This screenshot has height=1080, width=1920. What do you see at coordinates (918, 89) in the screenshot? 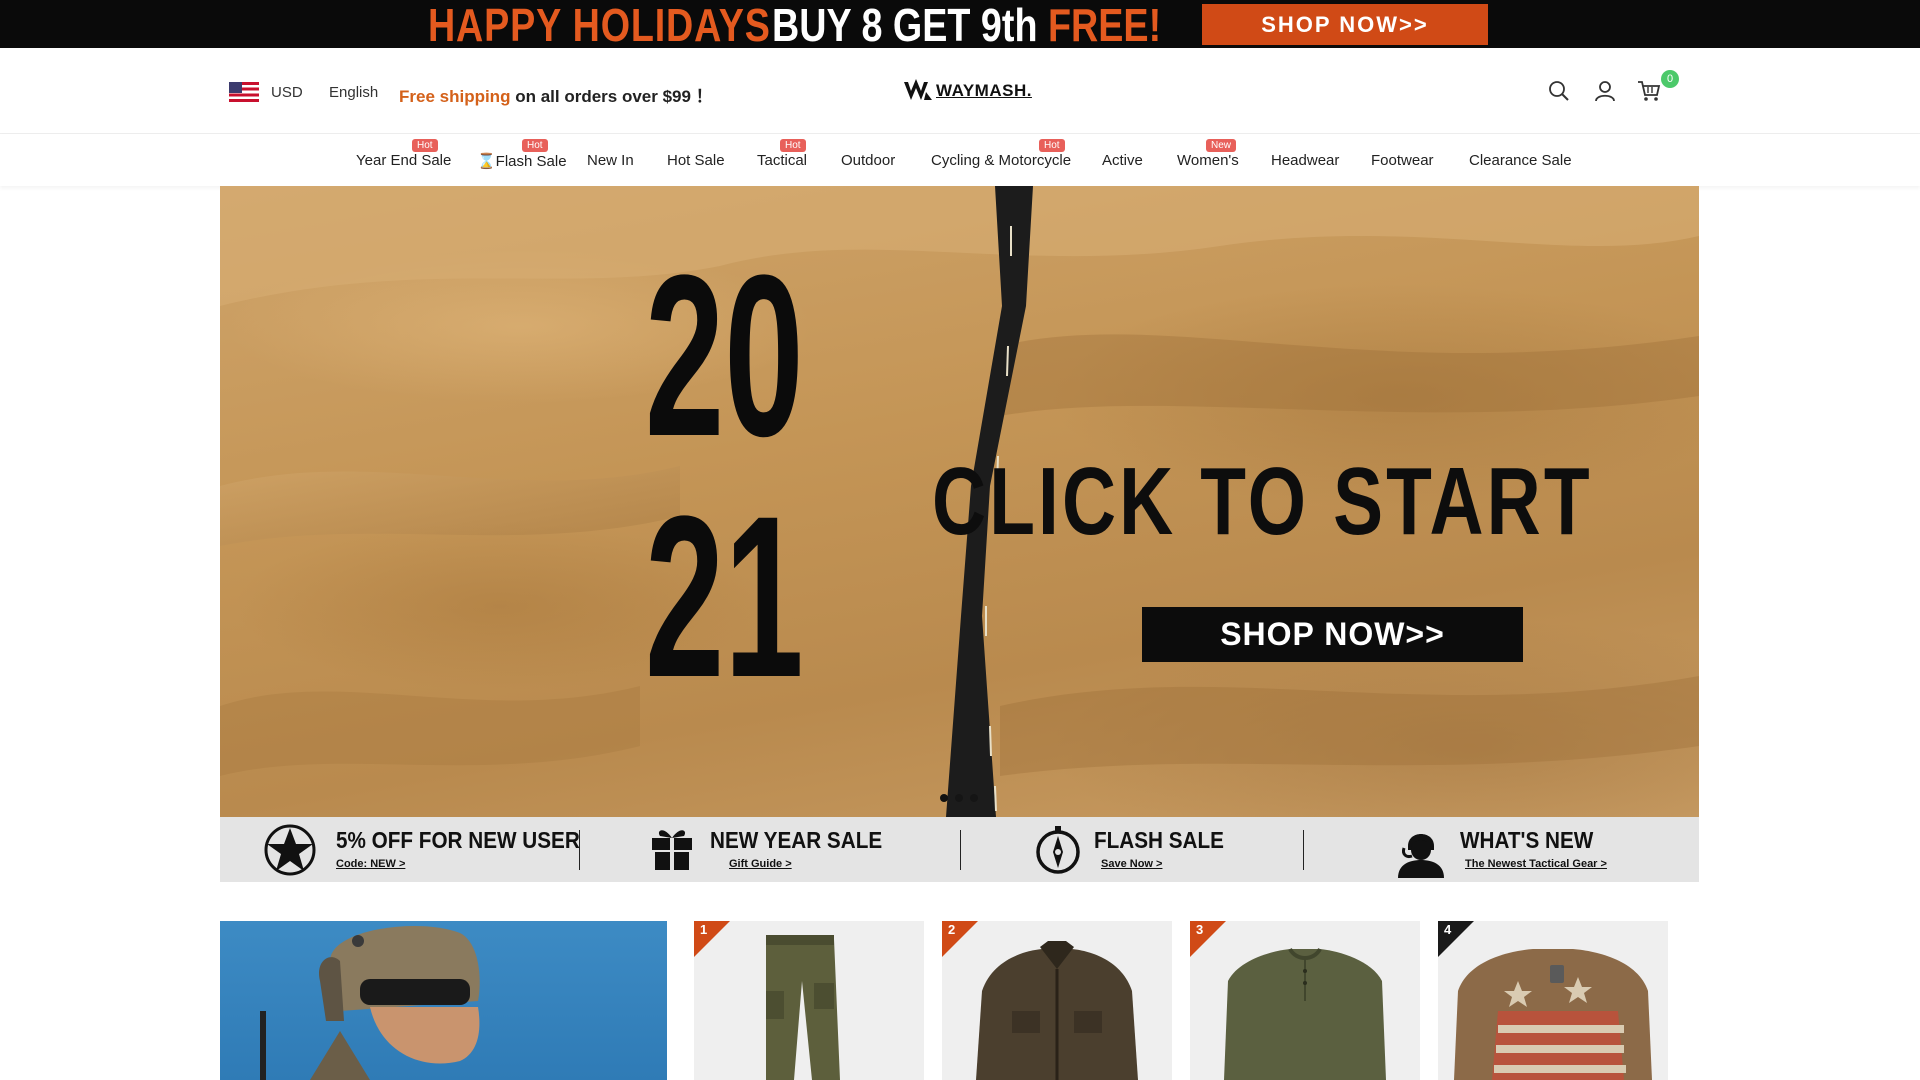
I see `logo-mark-icon` at bounding box center [918, 89].